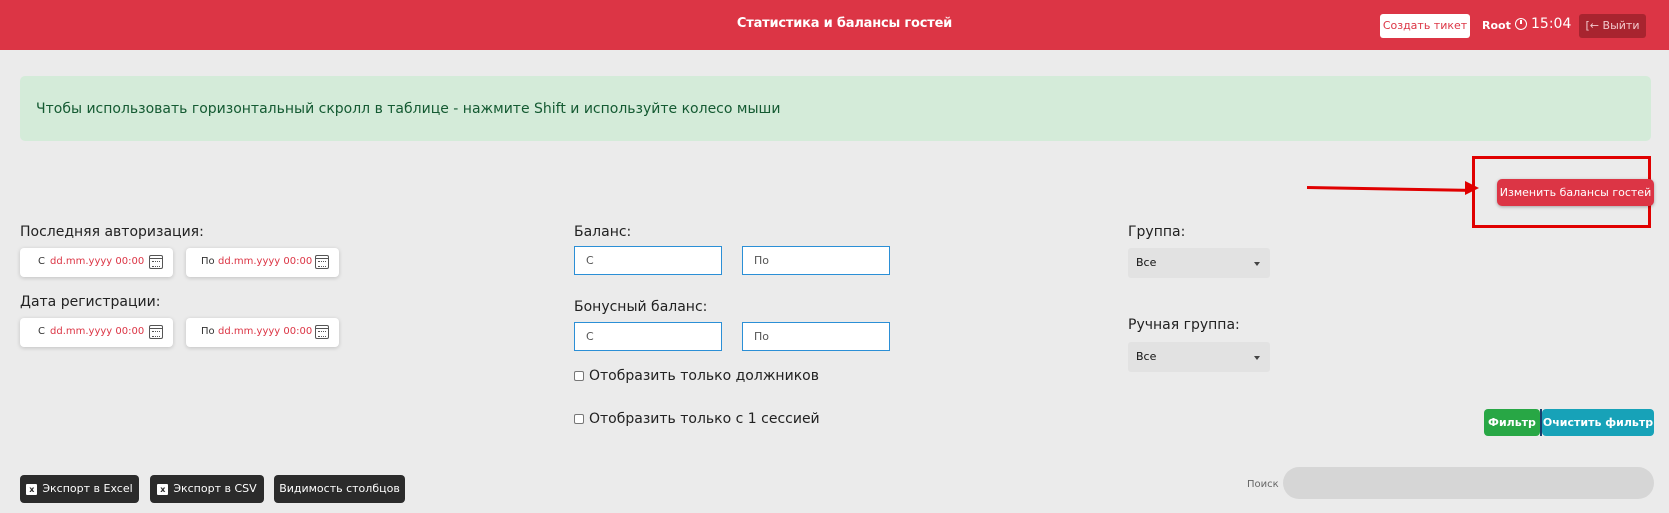  Describe the element at coordinates (1146, 262) in the screenshot. I see `group-select-value: Все` at that location.